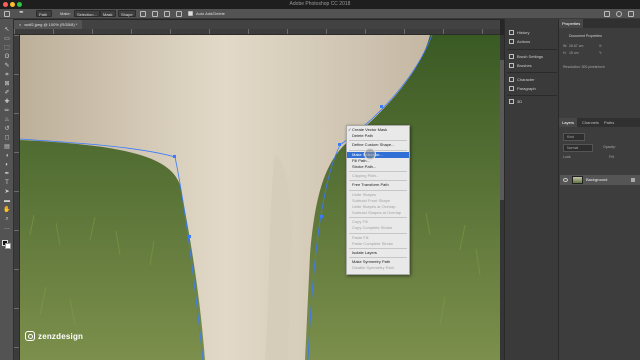 The image size is (640, 360). I want to click on panel-button-label: Character, so click(526, 79).